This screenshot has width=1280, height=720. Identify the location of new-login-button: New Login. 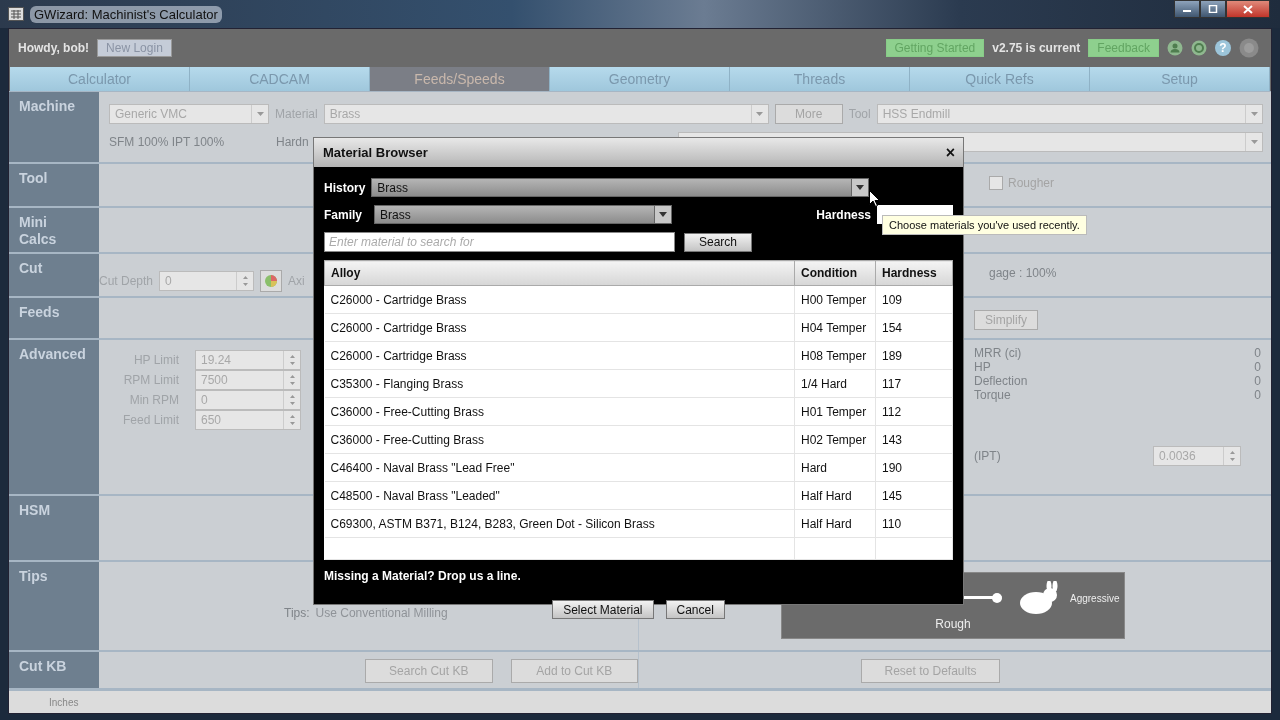
(134, 48).